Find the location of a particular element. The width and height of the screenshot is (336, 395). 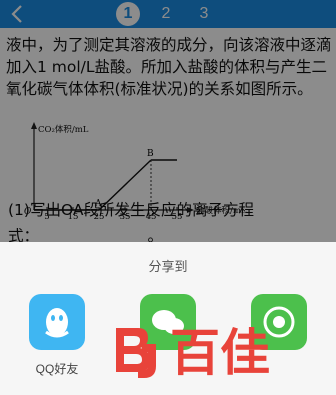

share-qq-friend-button: QQ好友 is located at coordinates (57, 335).